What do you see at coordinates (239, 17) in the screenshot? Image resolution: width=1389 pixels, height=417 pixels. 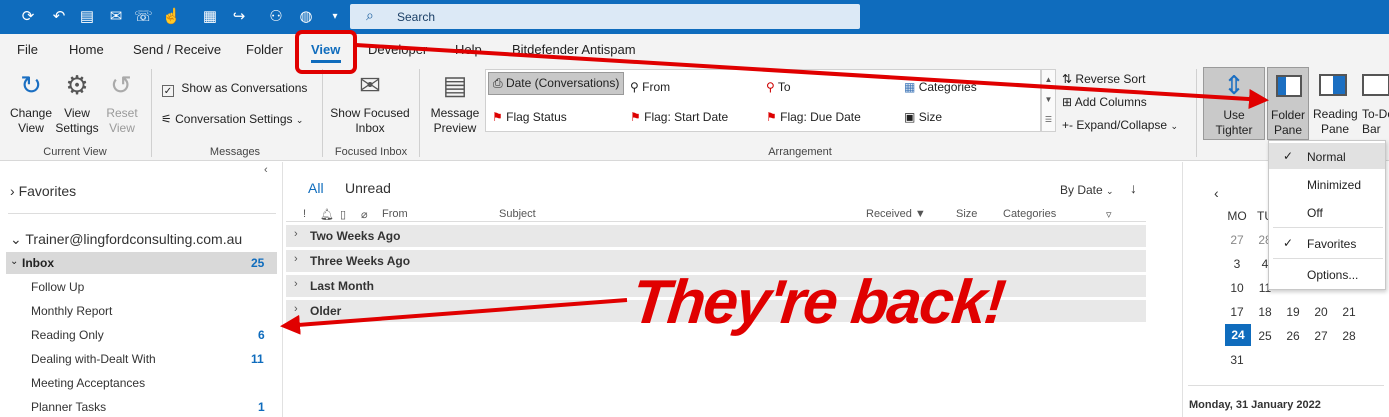 I see `reply-icon: ↪` at bounding box center [239, 17].